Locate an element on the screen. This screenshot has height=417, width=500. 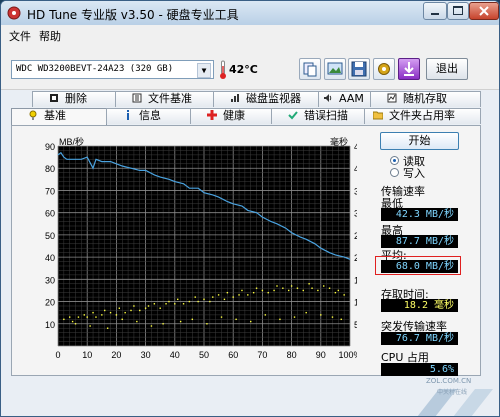
tab-disk-monitor: 磁盘监视器 is located at coordinates (266, 99).